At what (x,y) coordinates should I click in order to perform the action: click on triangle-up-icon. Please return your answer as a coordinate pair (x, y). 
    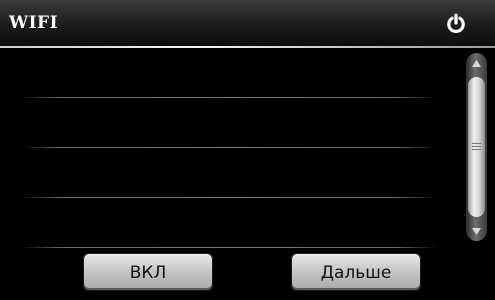
    Looking at the image, I should click on (476, 63).